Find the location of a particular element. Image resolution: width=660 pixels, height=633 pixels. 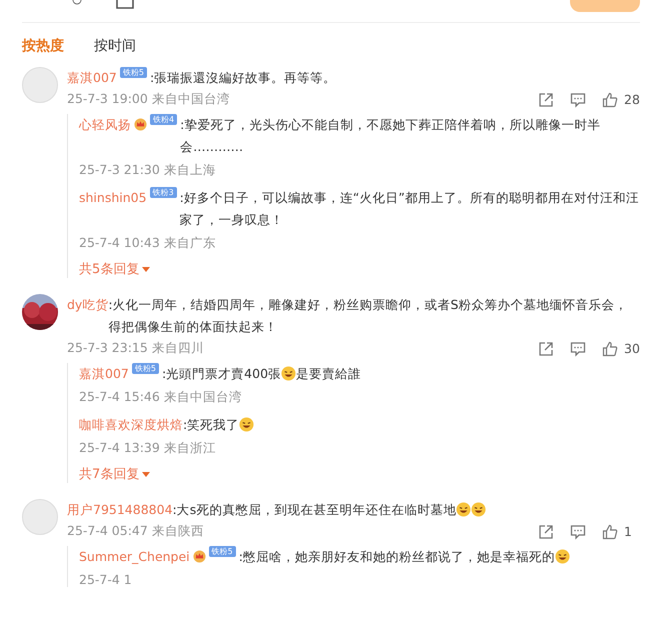

username: Summer_Chenpei is located at coordinates (134, 557).